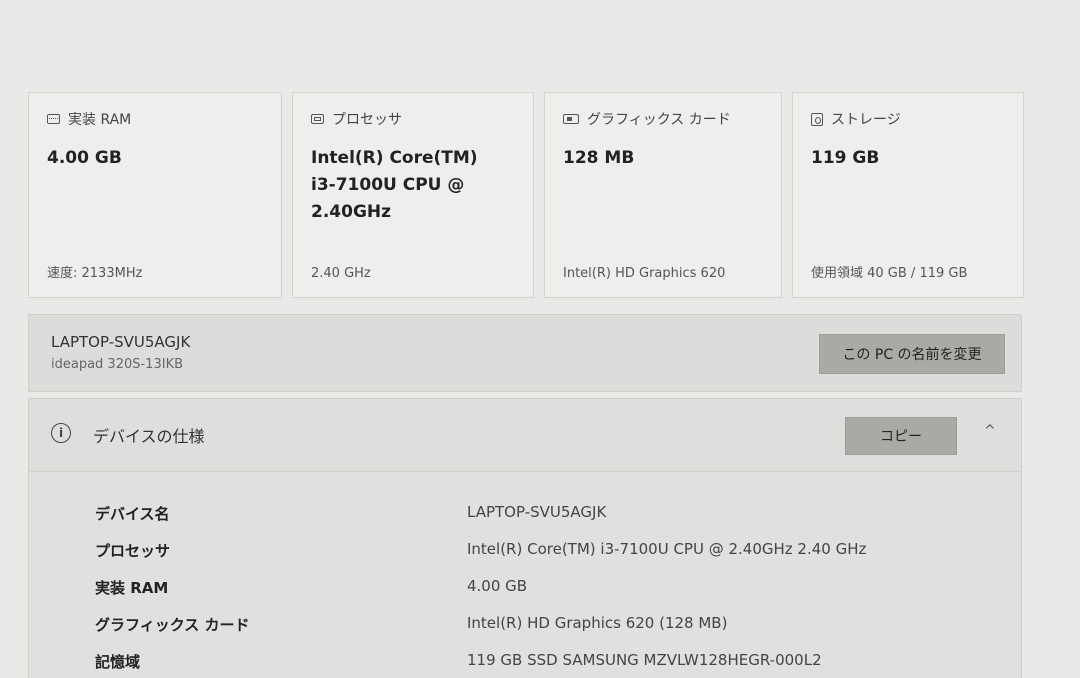 The height and width of the screenshot is (678, 1080). What do you see at coordinates (497, 586) in the screenshot?
I see `spec-value: 4.00 GB` at bounding box center [497, 586].